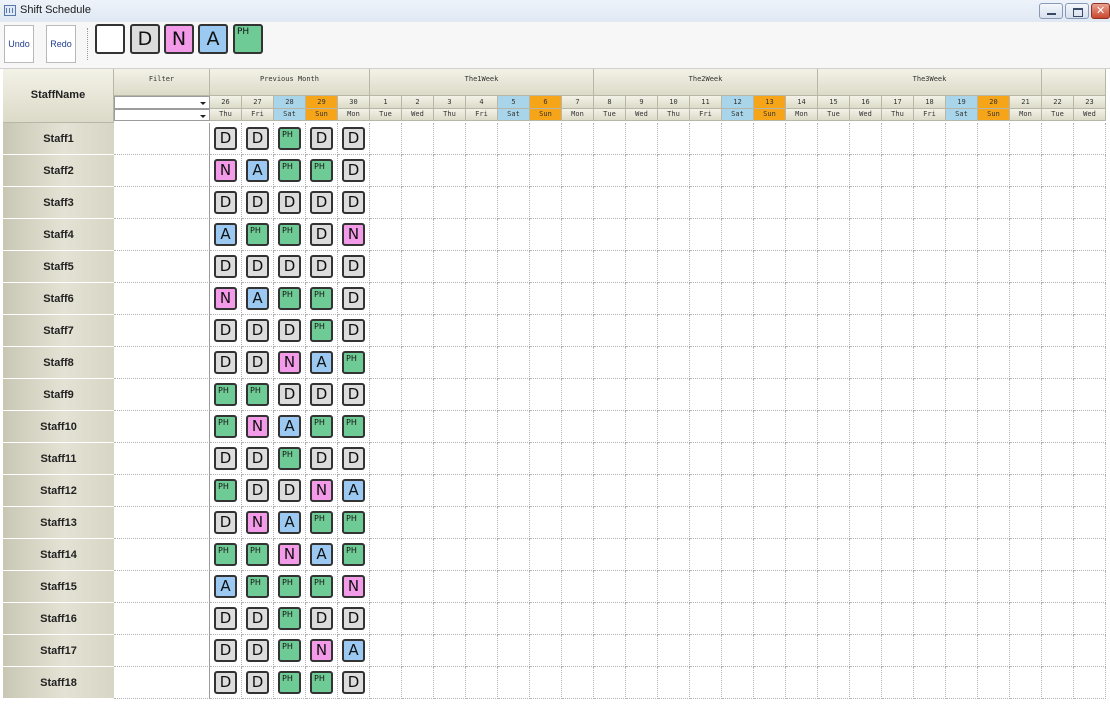 The image size is (1110, 704). What do you see at coordinates (213, 39) in the screenshot?
I see `palette-shift-a: A` at bounding box center [213, 39].